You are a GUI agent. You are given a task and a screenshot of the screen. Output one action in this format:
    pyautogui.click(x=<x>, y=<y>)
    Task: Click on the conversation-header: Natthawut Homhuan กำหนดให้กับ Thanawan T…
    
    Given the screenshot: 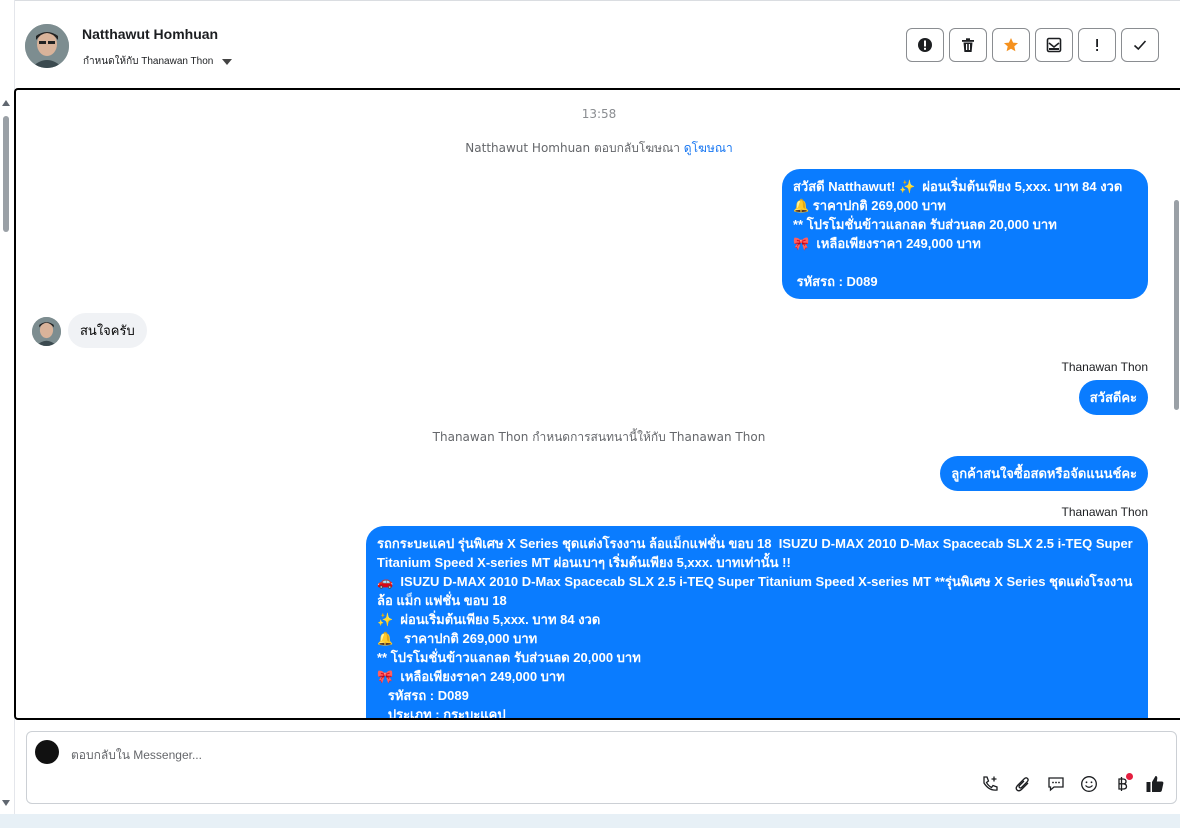 What is the action you would take?
    pyautogui.click(x=597, y=45)
    